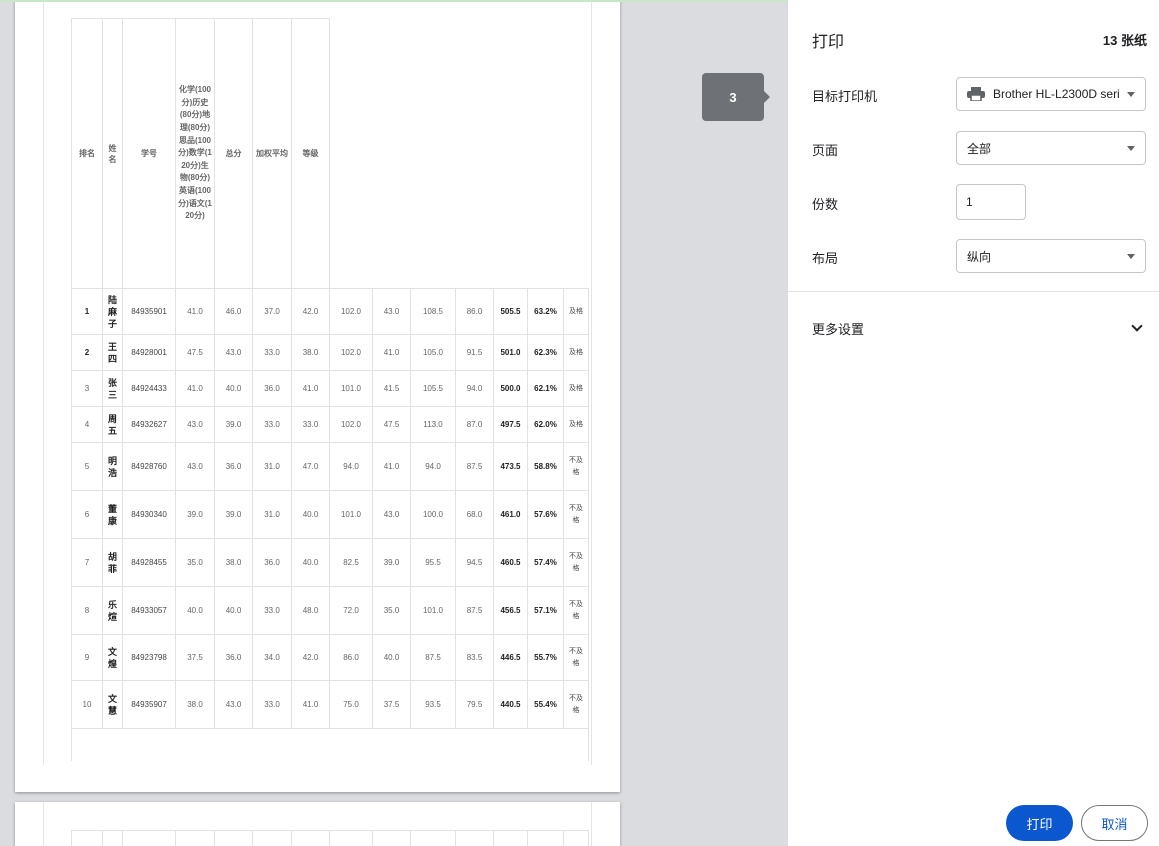  Describe the element at coordinates (310, 610) in the screenshot. I see `score-cell: 48.0` at that location.